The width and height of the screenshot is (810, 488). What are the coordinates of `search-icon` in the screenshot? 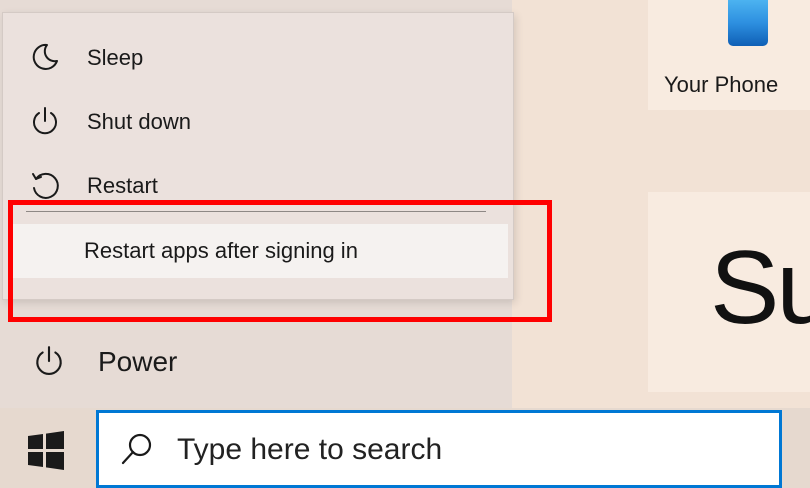 It's located at (136, 449).